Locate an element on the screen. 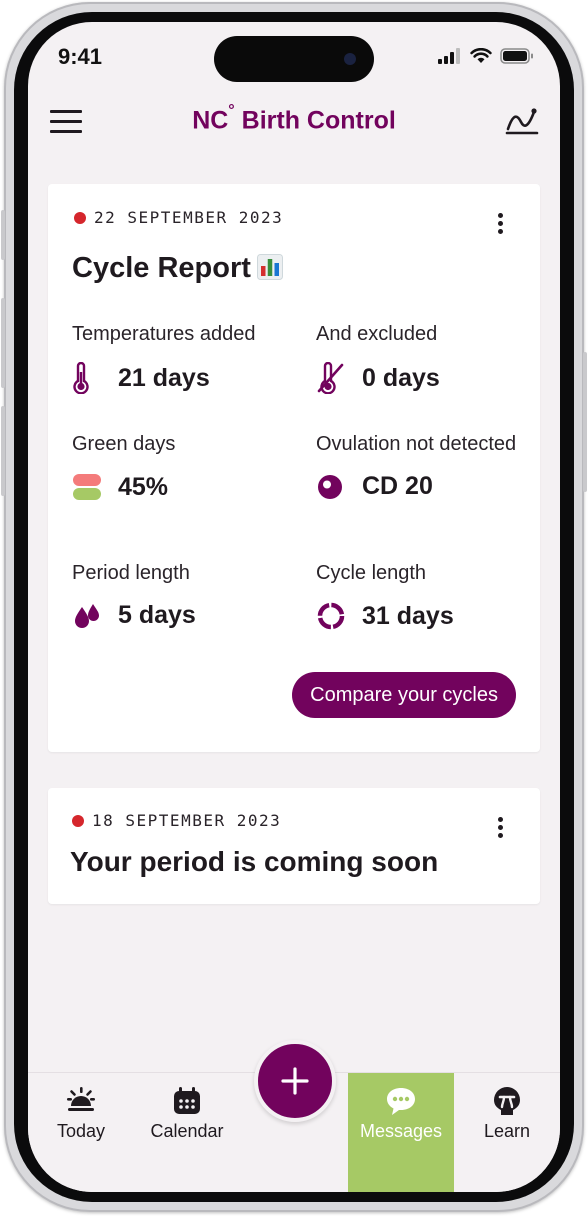  stat-cycle-length: Cycle length 31 days is located at coordinates (421, 595).